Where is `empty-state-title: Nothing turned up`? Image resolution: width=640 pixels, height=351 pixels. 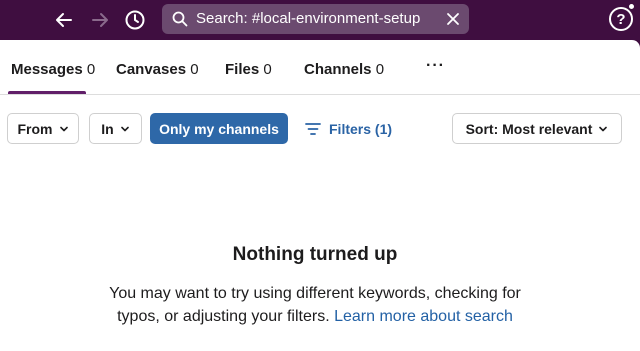 empty-state-title: Nothing turned up is located at coordinates (315, 254).